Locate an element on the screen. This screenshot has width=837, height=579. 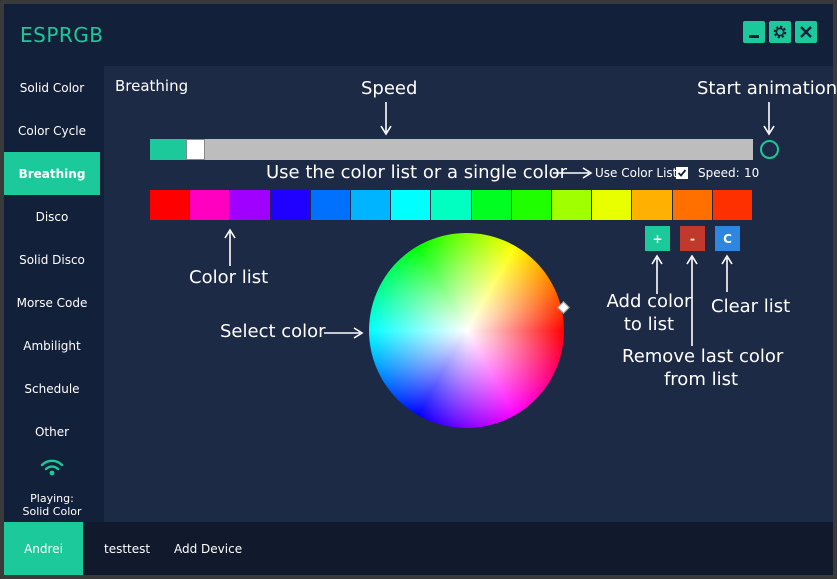
device-tab-andrei: Andrei is located at coordinates (43, 548).